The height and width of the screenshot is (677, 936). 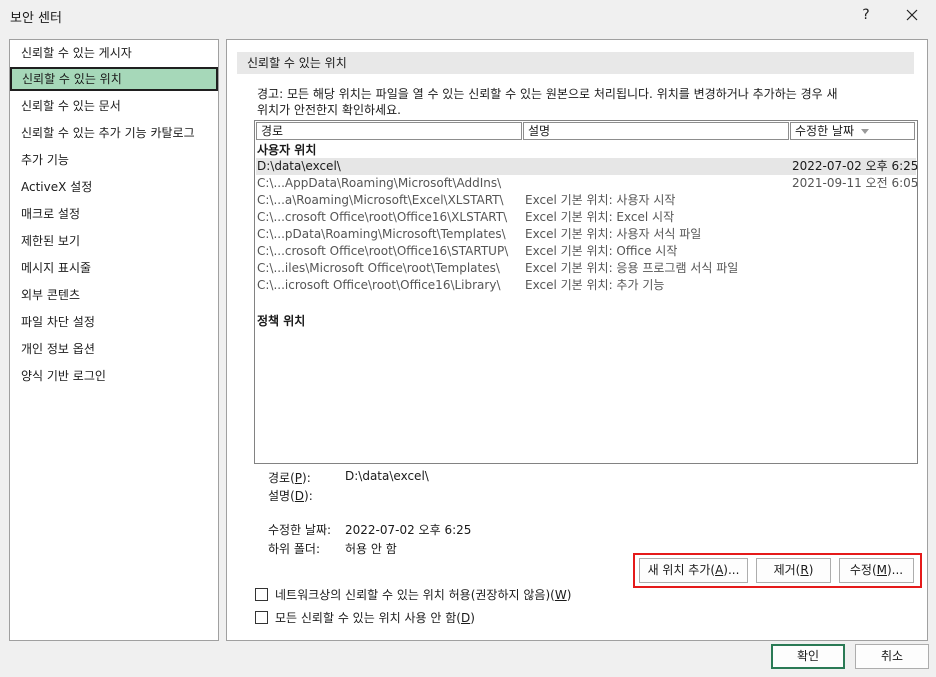 I want to click on row-description: Excel 기본 위치: 사용자 시작, so click(x=600, y=200).